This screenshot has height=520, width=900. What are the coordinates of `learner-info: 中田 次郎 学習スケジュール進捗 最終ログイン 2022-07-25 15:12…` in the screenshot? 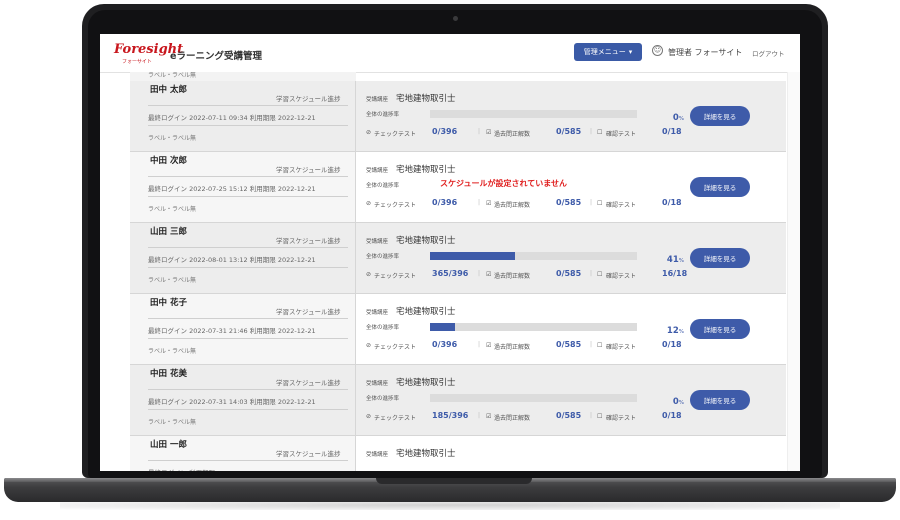 It's located at (243, 187).